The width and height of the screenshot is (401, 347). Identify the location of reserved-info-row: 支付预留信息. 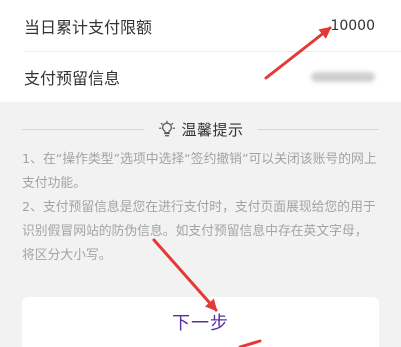
(200, 77).